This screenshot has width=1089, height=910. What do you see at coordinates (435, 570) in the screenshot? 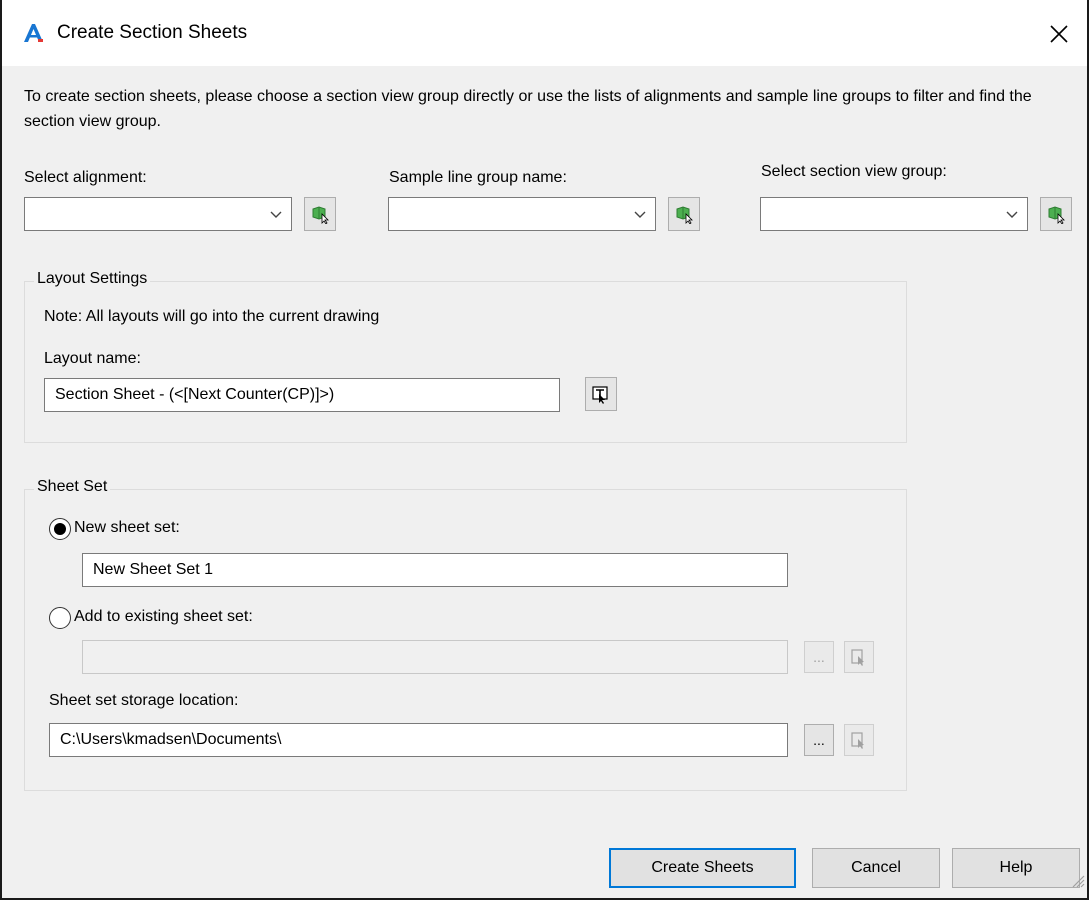
I see `new-sheet-set-input: New Sheet Set 1` at bounding box center [435, 570].